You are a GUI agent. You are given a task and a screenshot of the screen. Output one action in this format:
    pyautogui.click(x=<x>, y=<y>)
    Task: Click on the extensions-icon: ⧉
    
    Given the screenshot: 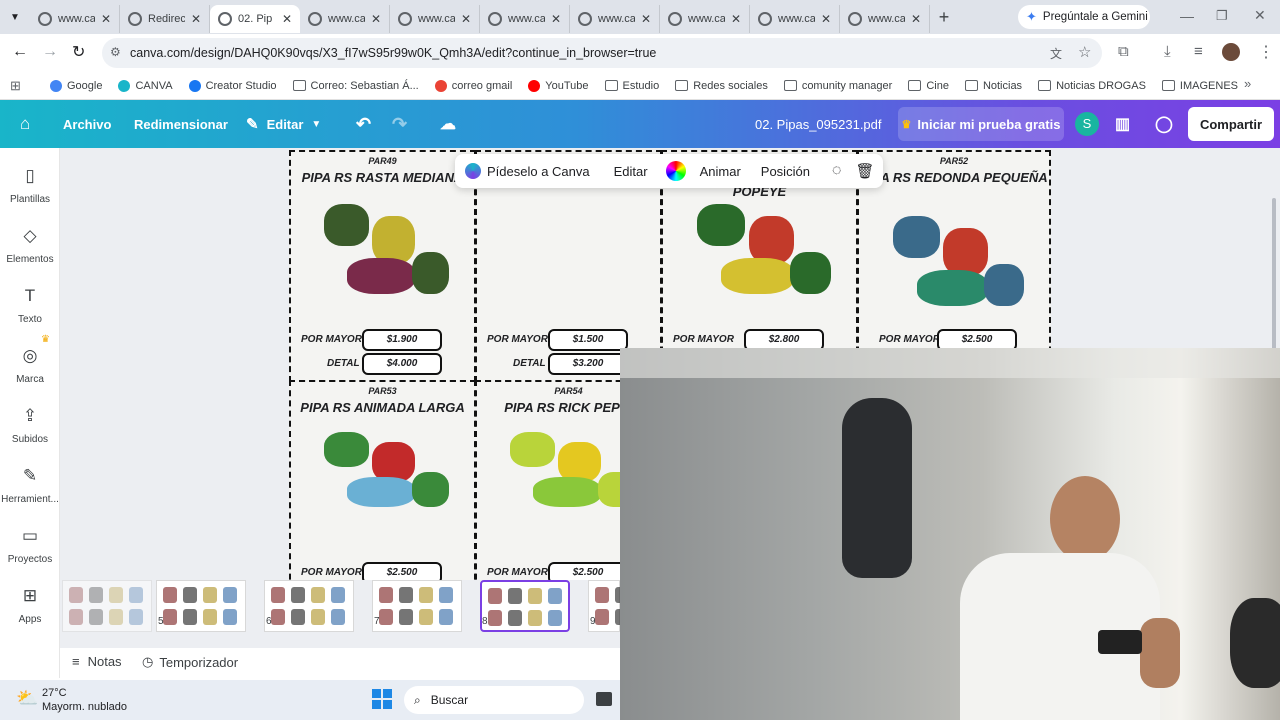 What is the action you would take?
    pyautogui.click(x=1123, y=51)
    